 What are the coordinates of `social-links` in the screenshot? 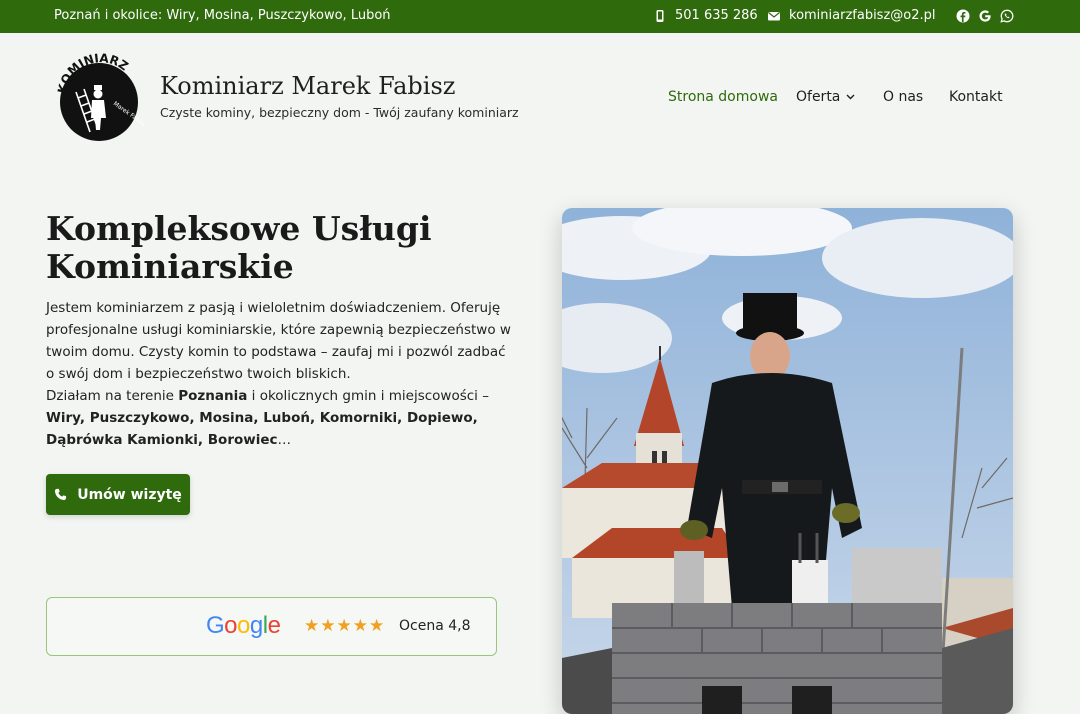 It's located at (985, 16).